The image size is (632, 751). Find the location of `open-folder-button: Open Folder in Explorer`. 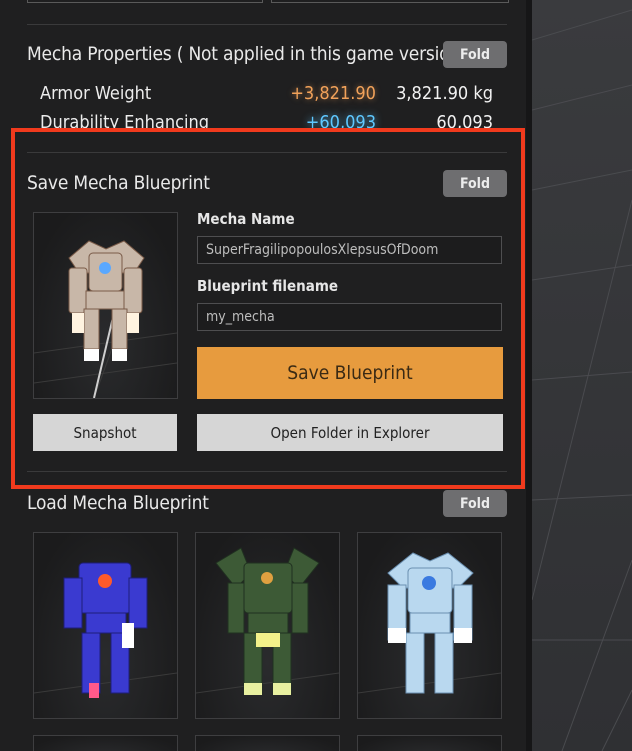

open-folder-button: Open Folder in Explorer is located at coordinates (350, 432).